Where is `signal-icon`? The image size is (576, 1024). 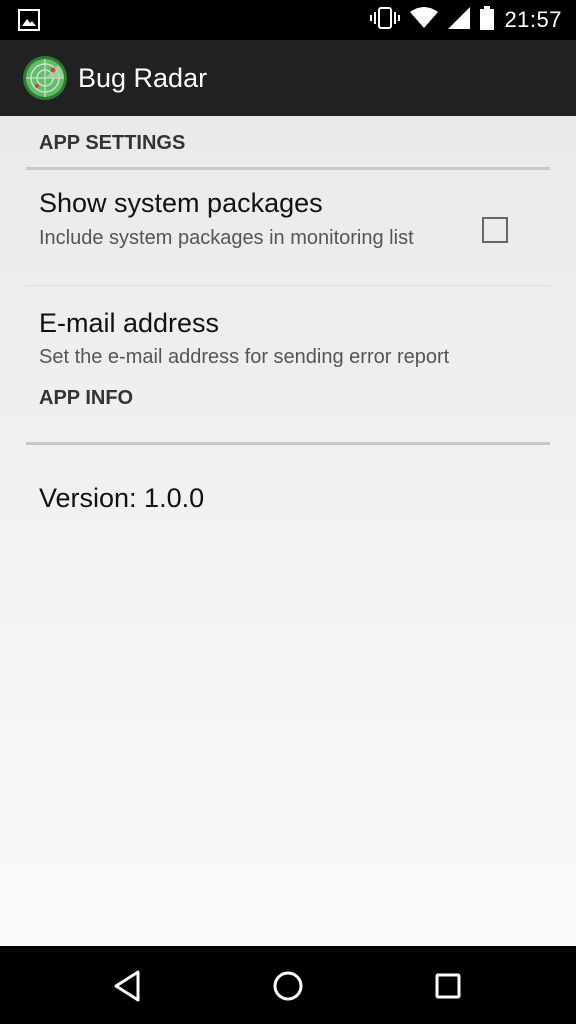 signal-icon is located at coordinates (459, 20).